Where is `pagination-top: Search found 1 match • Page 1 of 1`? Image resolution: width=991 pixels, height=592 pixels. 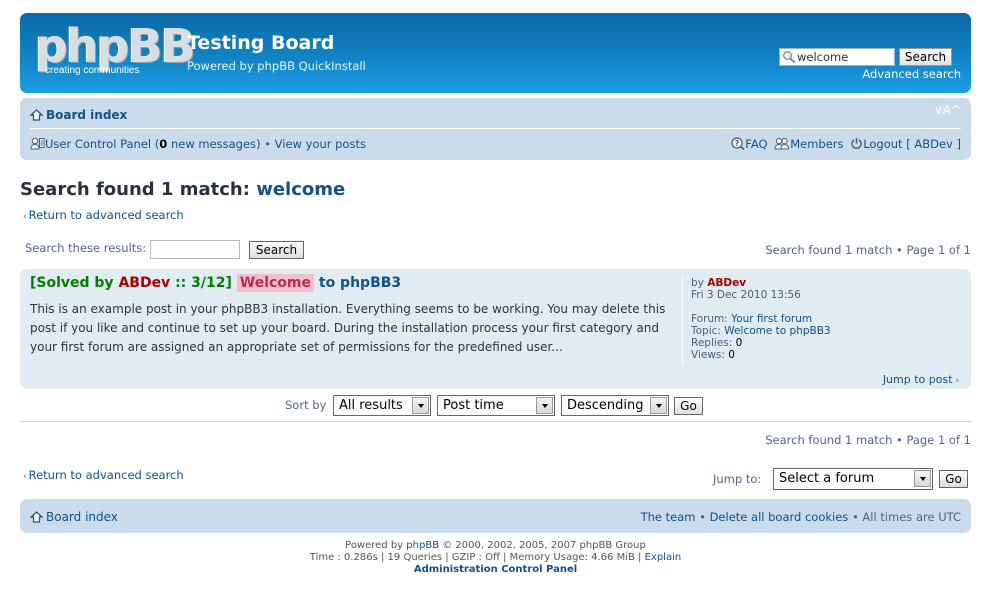 pagination-top: Search found 1 match • Page 1 of 1 is located at coordinates (868, 250).